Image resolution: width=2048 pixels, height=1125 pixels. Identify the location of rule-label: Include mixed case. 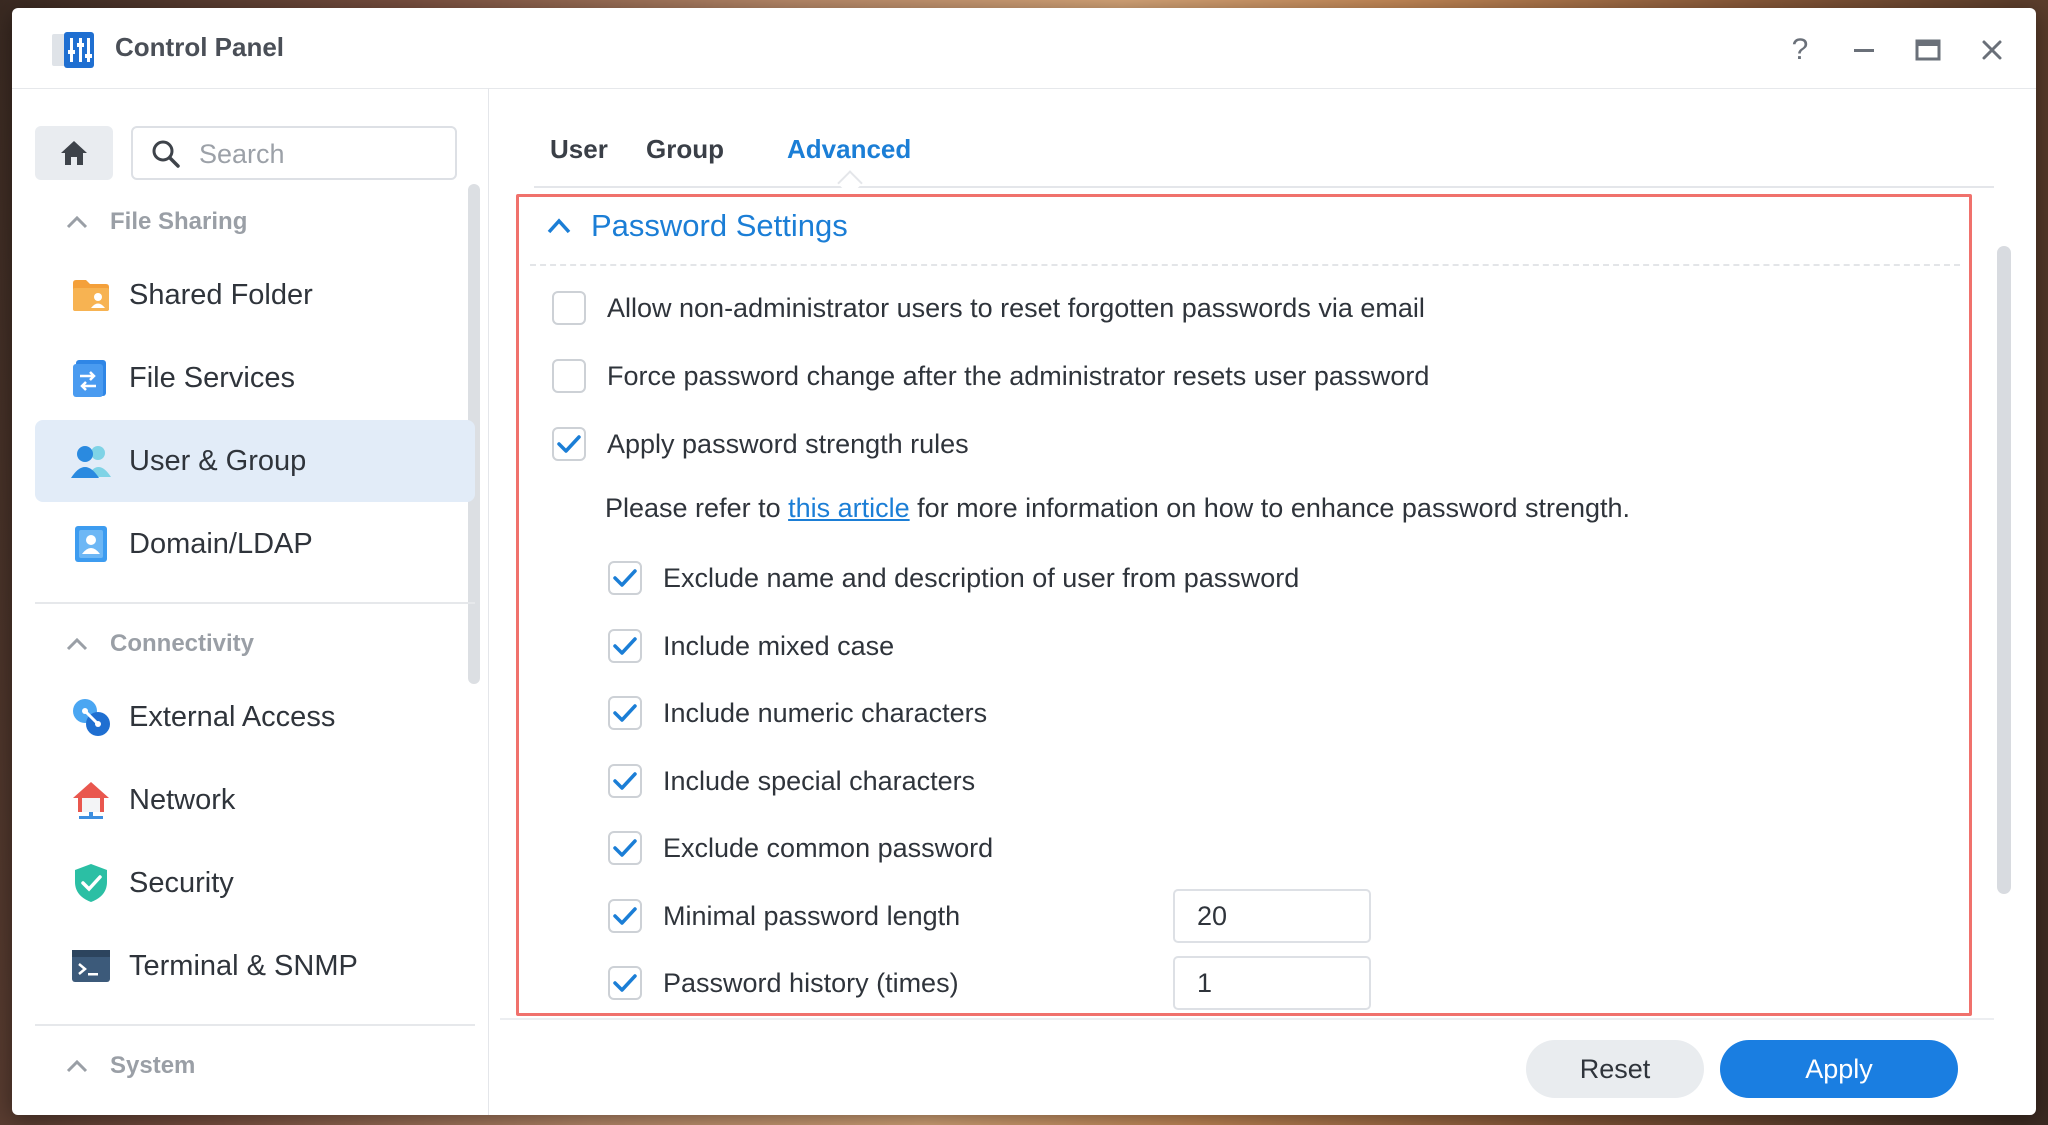
(779, 645).